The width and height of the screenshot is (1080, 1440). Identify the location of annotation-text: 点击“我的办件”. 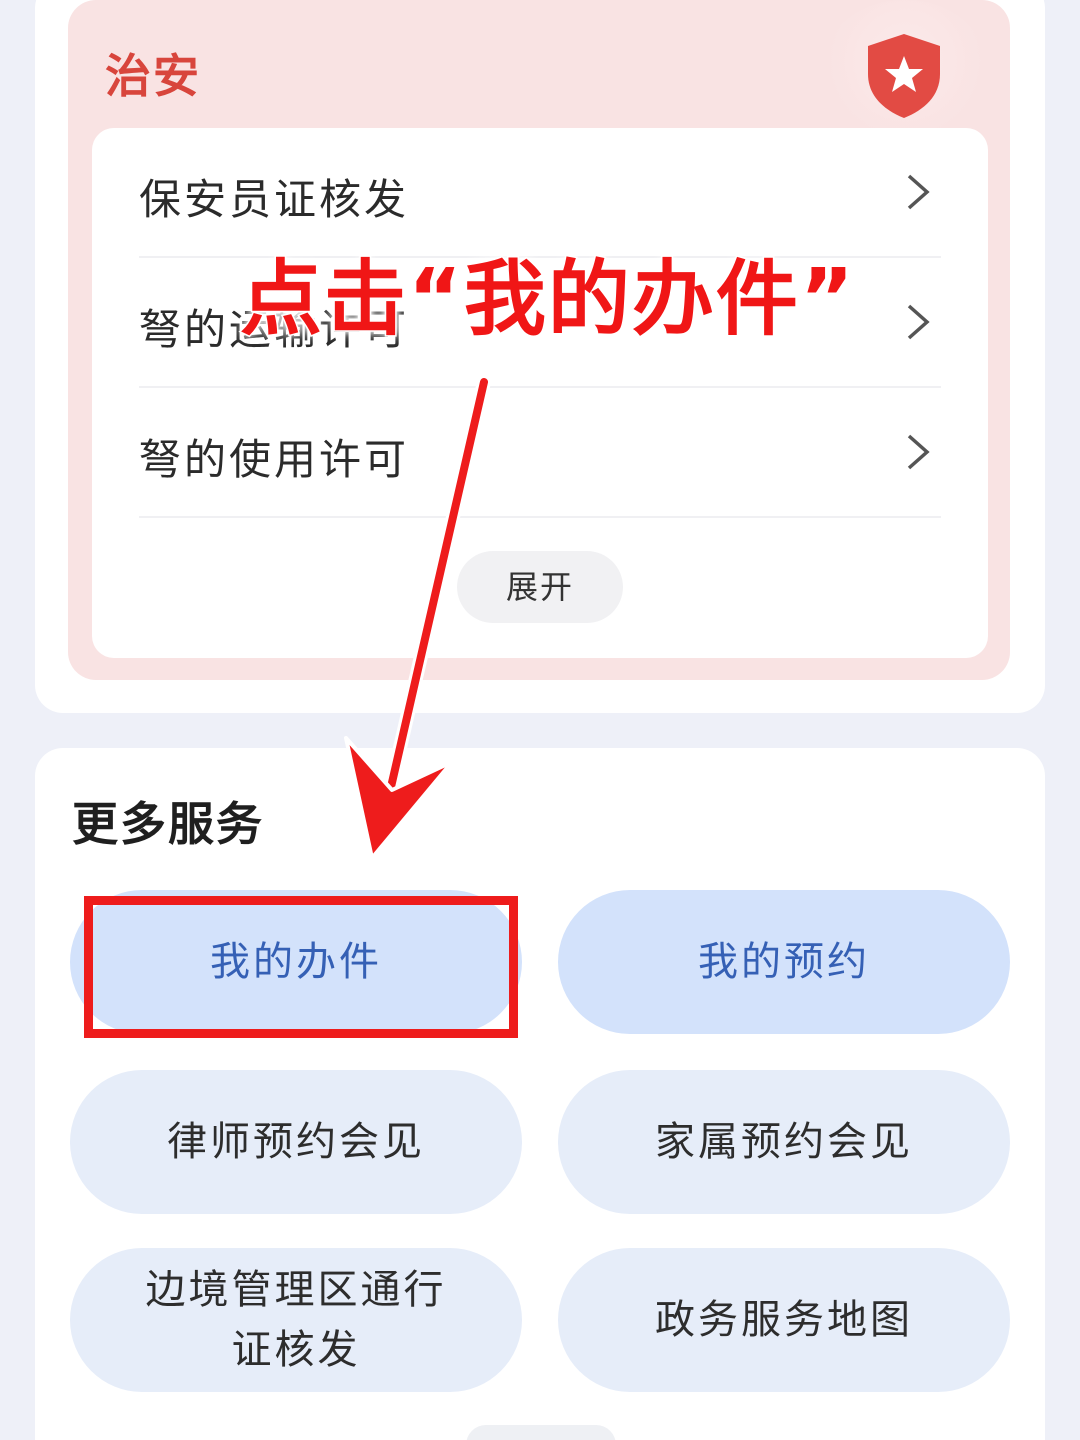
(547, 300).